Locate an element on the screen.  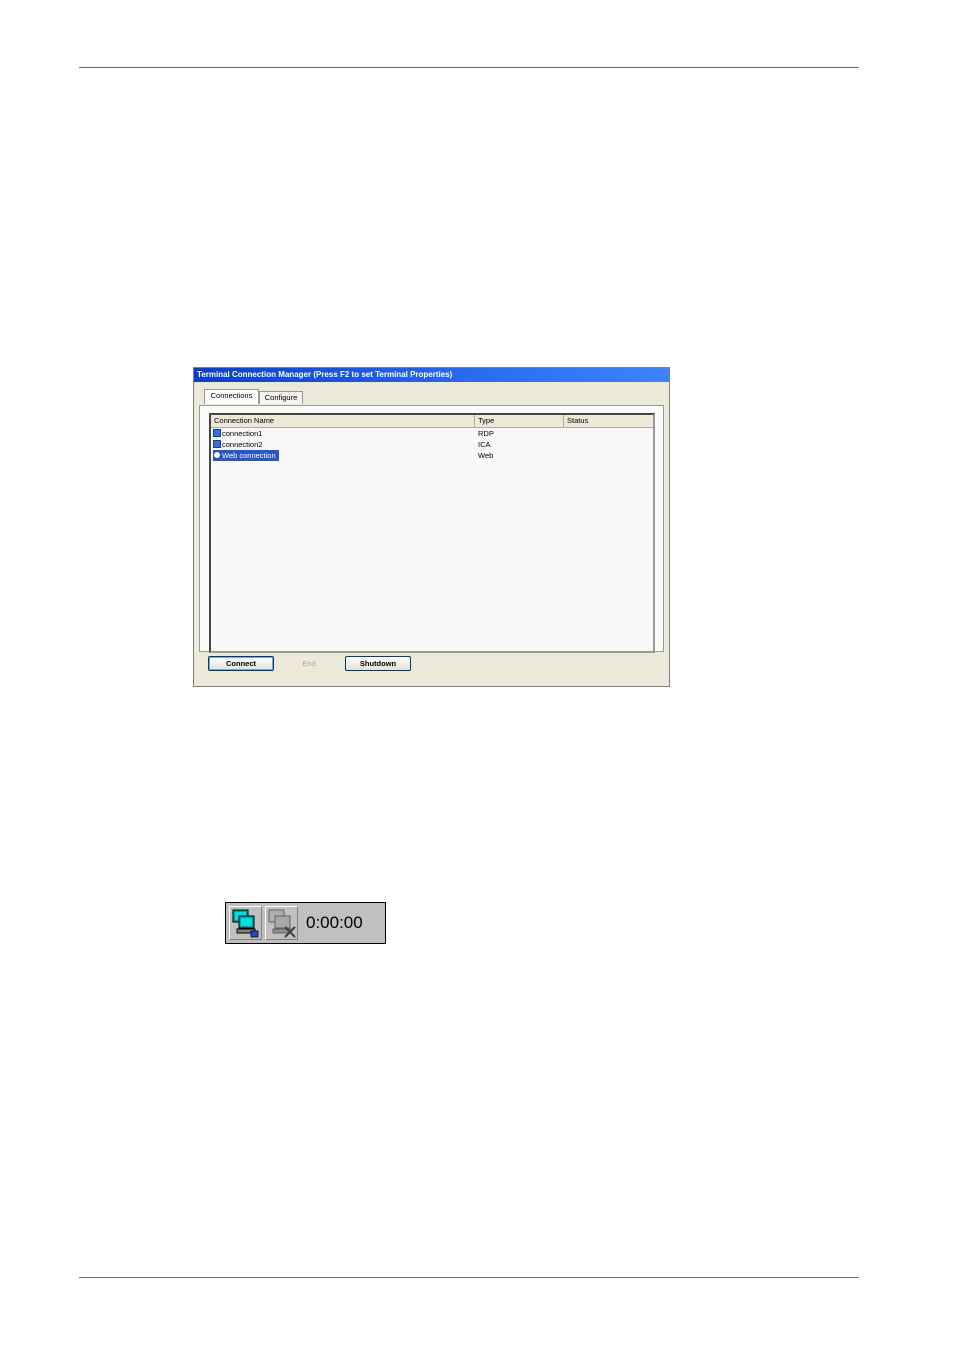
column-header-connection-name: Connection Name is located at coordinates (343, 421).